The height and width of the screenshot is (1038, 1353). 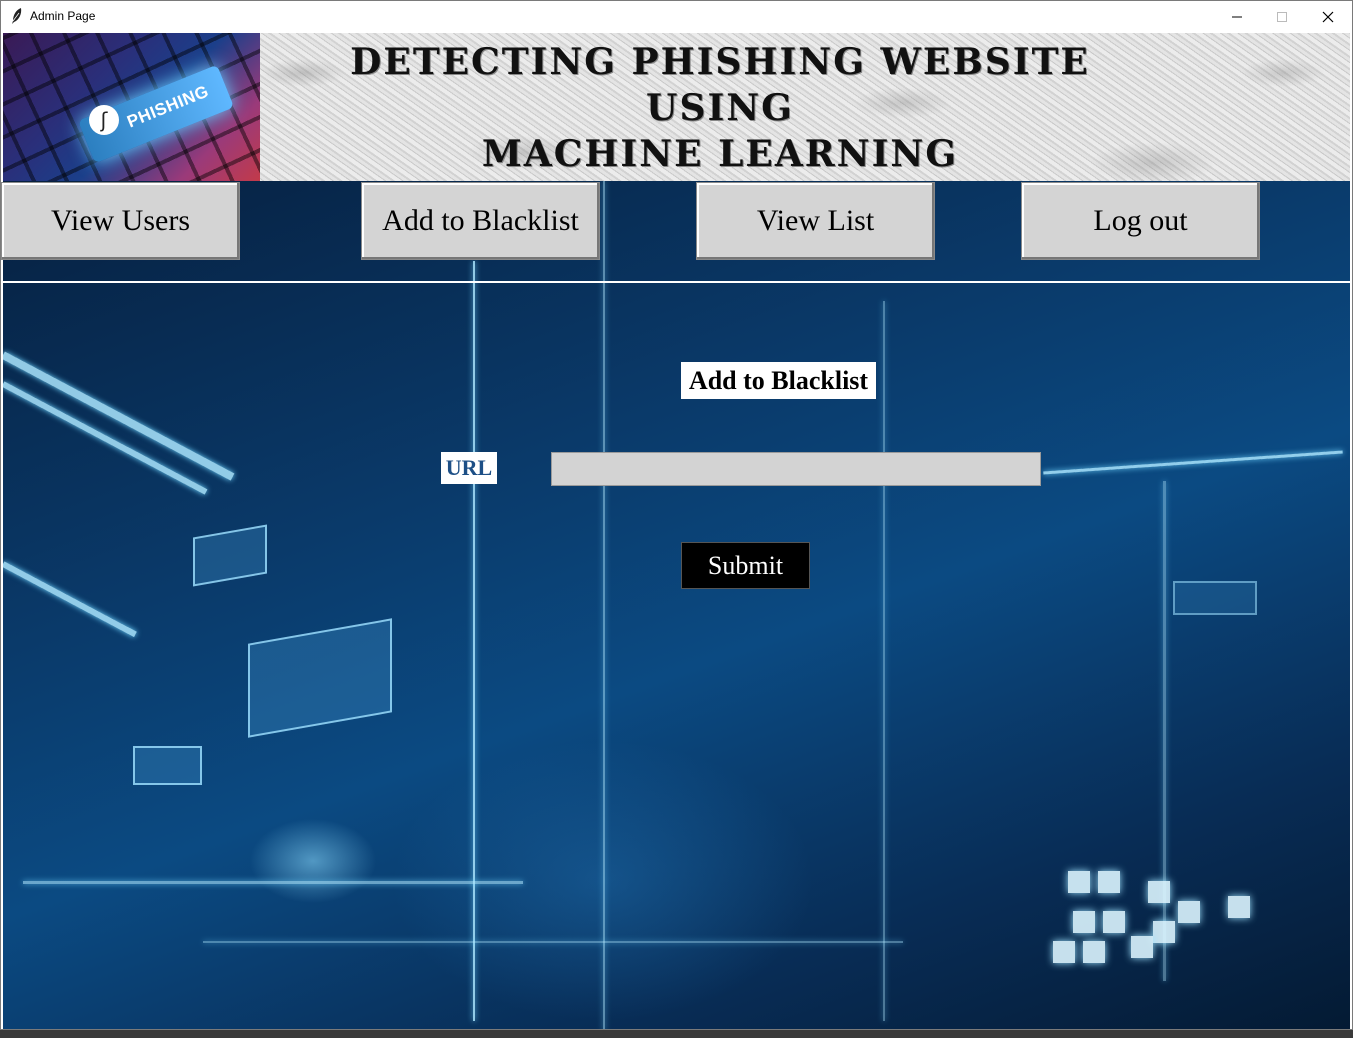 What do you see at coordinates (720, 154) in the screenshot?
I see `app-title-line-3: MACHINE LEARNING` at bounding box center [720, 154].